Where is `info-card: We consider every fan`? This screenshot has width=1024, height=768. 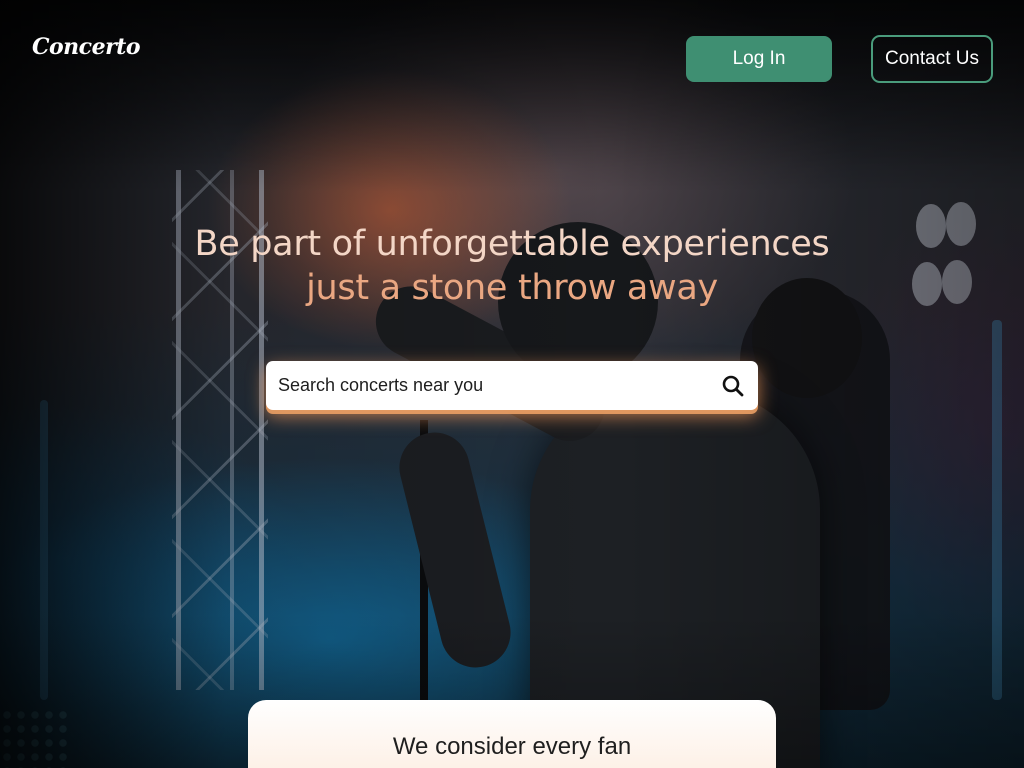 info-card: We consider every fan is located at coordinates (512, 734).